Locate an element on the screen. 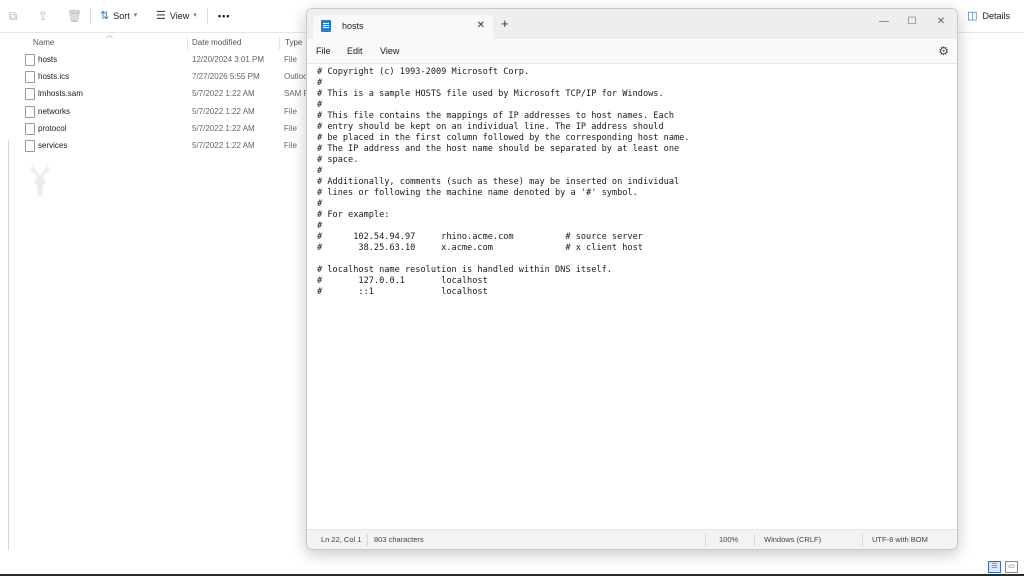 This screenshot has width=1024, height=576. details-label: Details is located at coordinates (996, 16).